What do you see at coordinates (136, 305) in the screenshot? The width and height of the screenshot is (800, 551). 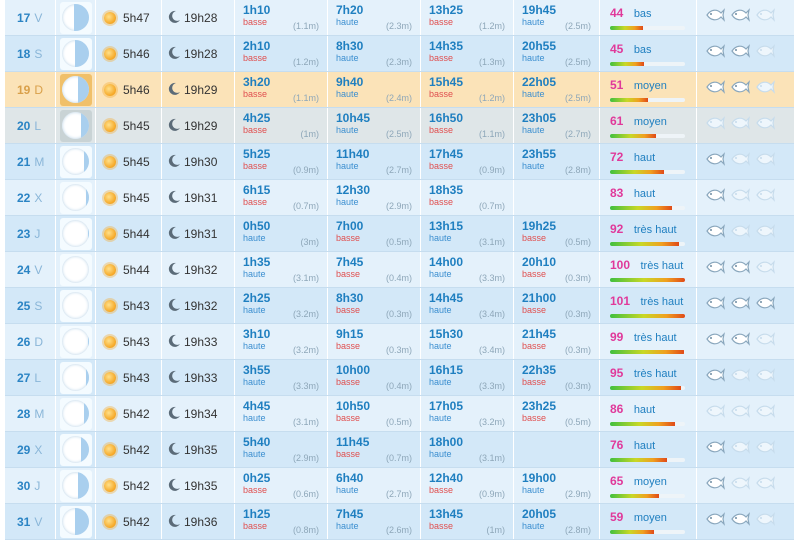 I see `sunrise-time: 5h43` at bounding box center [136, 305].